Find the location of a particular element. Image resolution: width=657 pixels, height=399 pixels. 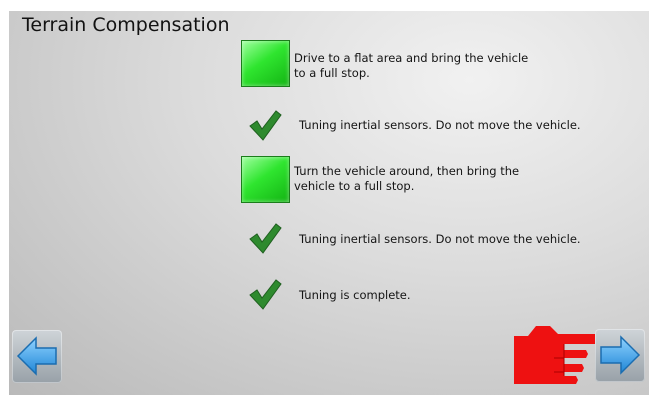

step-3-line-1: Turn the vehicle around, then bring the is located at coordinates (407, 171).